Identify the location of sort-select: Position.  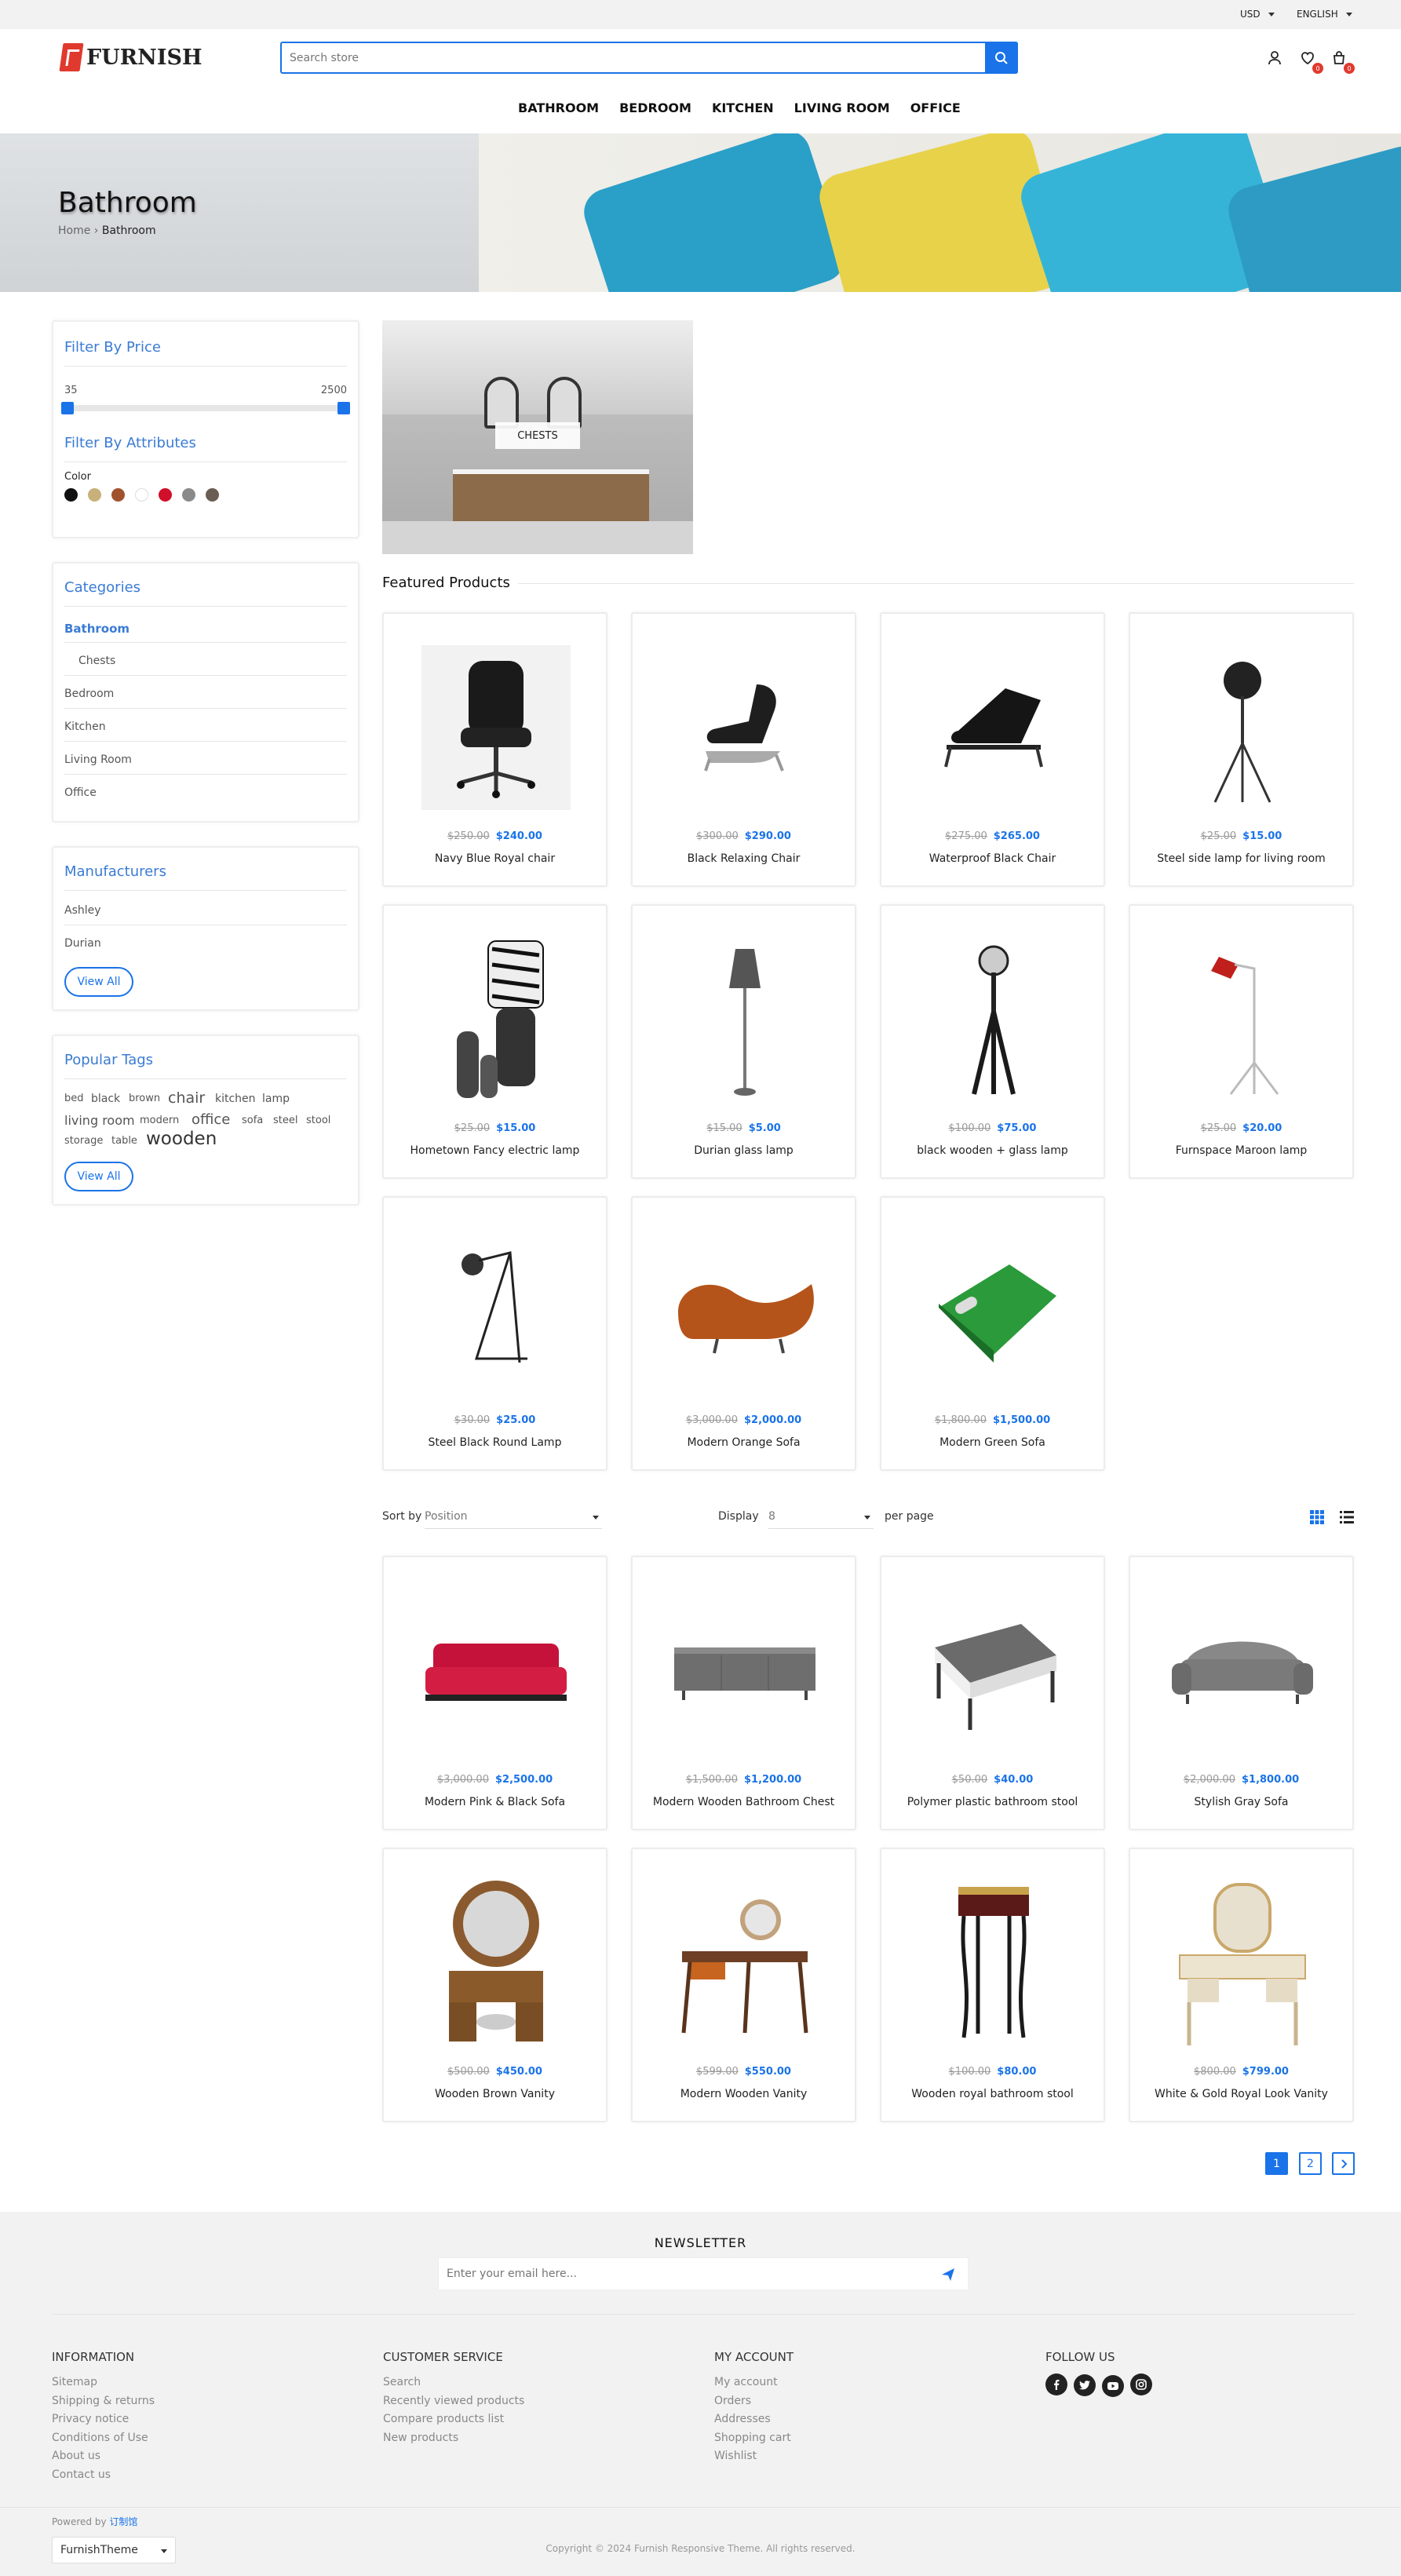
(513, 1517).